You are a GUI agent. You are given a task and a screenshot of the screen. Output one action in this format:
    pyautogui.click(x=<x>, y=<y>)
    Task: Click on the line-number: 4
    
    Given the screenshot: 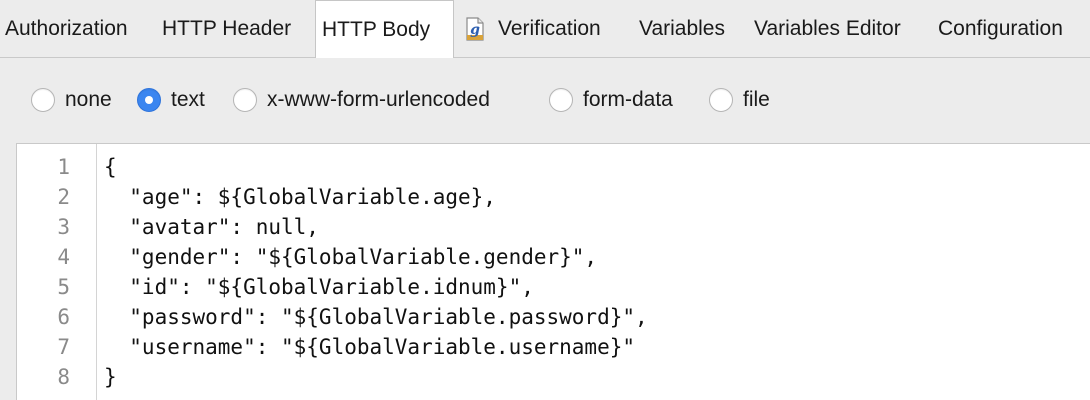 What is the action you would take?
    pyautogui.click(x=63, y=257)
    